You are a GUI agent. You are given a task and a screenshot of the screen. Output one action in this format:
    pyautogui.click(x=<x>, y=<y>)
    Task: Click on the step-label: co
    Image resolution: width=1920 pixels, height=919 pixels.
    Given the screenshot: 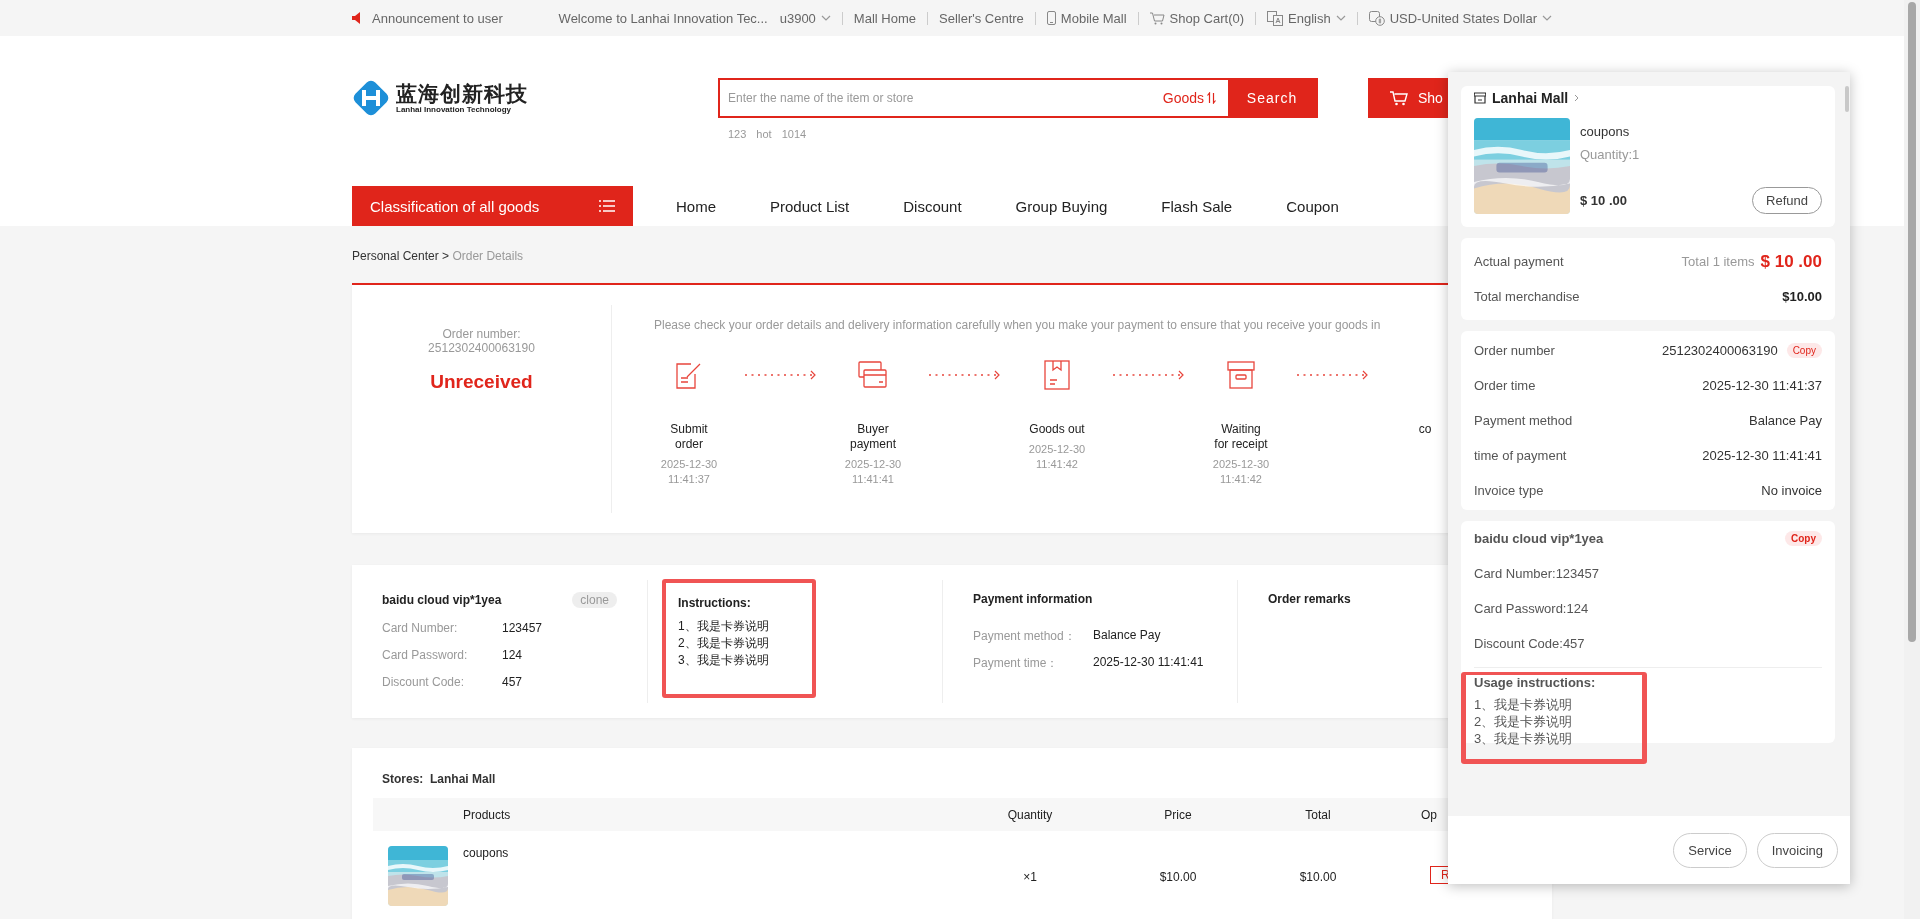 What is the action you would take?
    pyautogui.click(x=1425, y=429)
    